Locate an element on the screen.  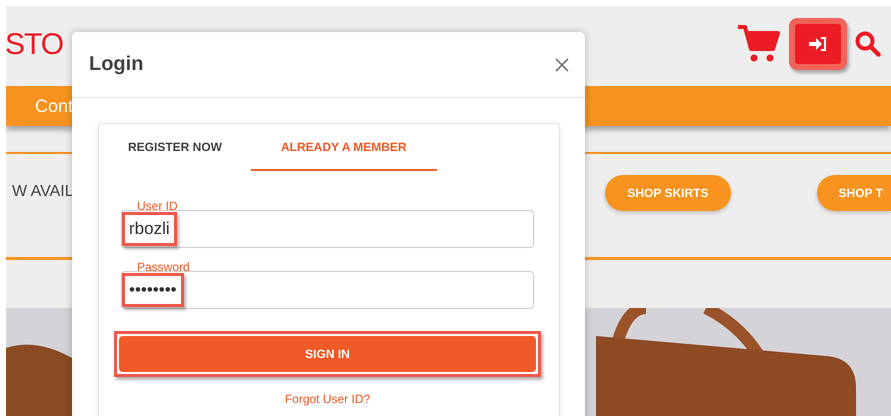
shopping-cart-icon is located at coordinates (759, 44).